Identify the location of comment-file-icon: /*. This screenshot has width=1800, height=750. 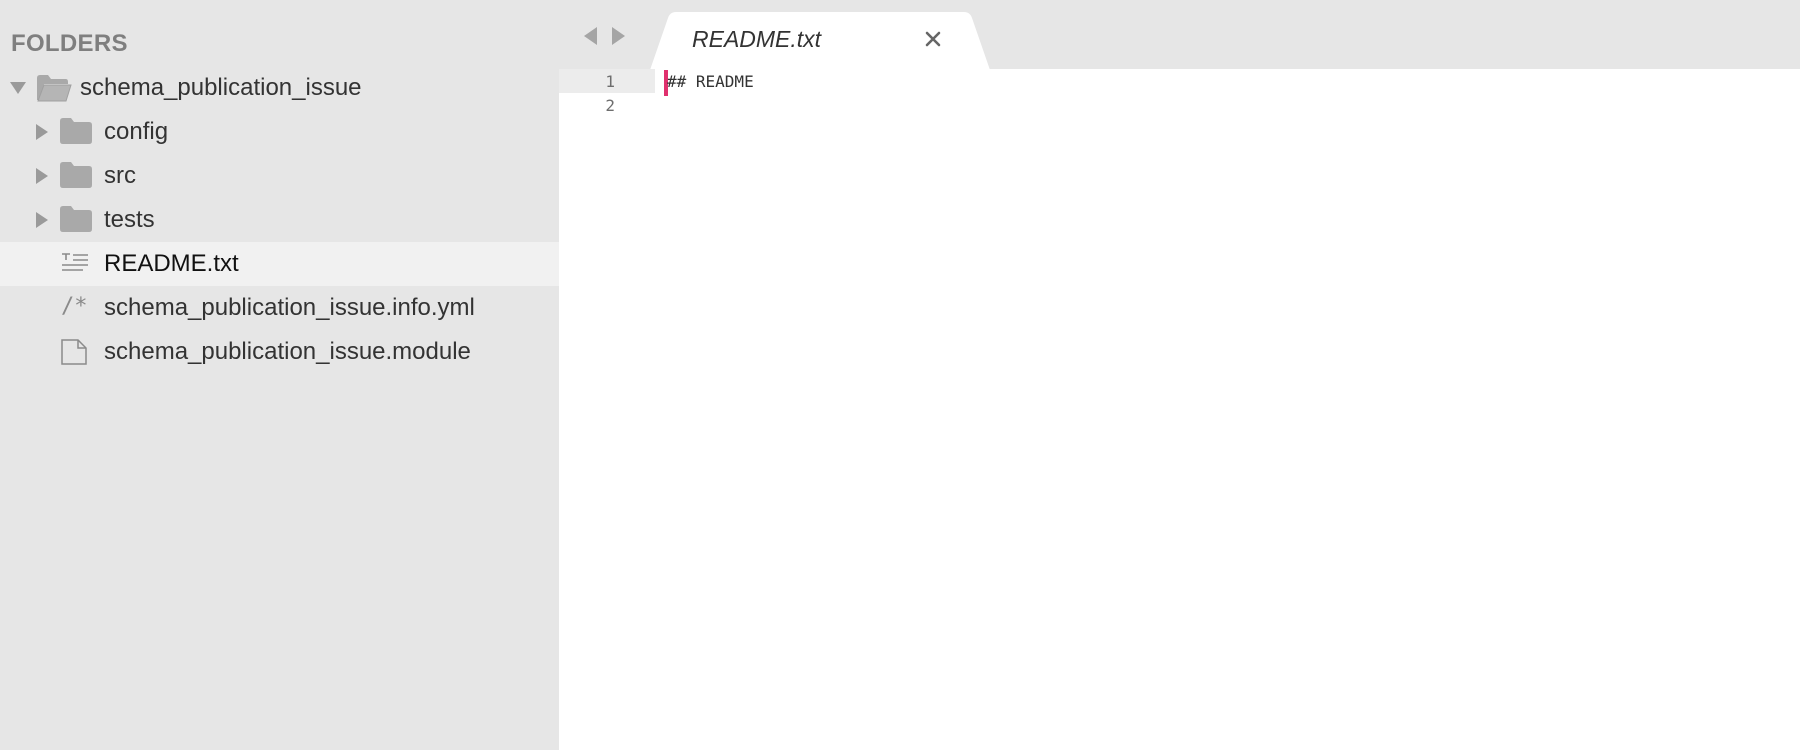
(74, 306).